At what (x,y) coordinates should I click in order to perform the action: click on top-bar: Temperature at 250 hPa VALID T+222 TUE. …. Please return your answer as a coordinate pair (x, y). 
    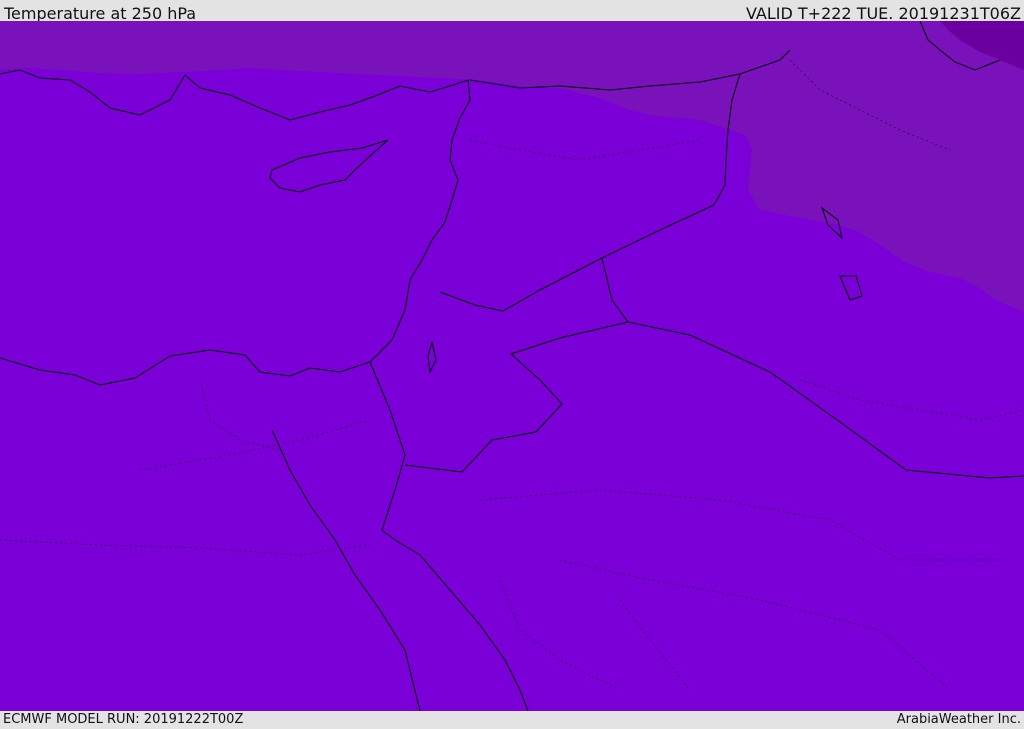
    Looking at the image, I should click on (512, 11).